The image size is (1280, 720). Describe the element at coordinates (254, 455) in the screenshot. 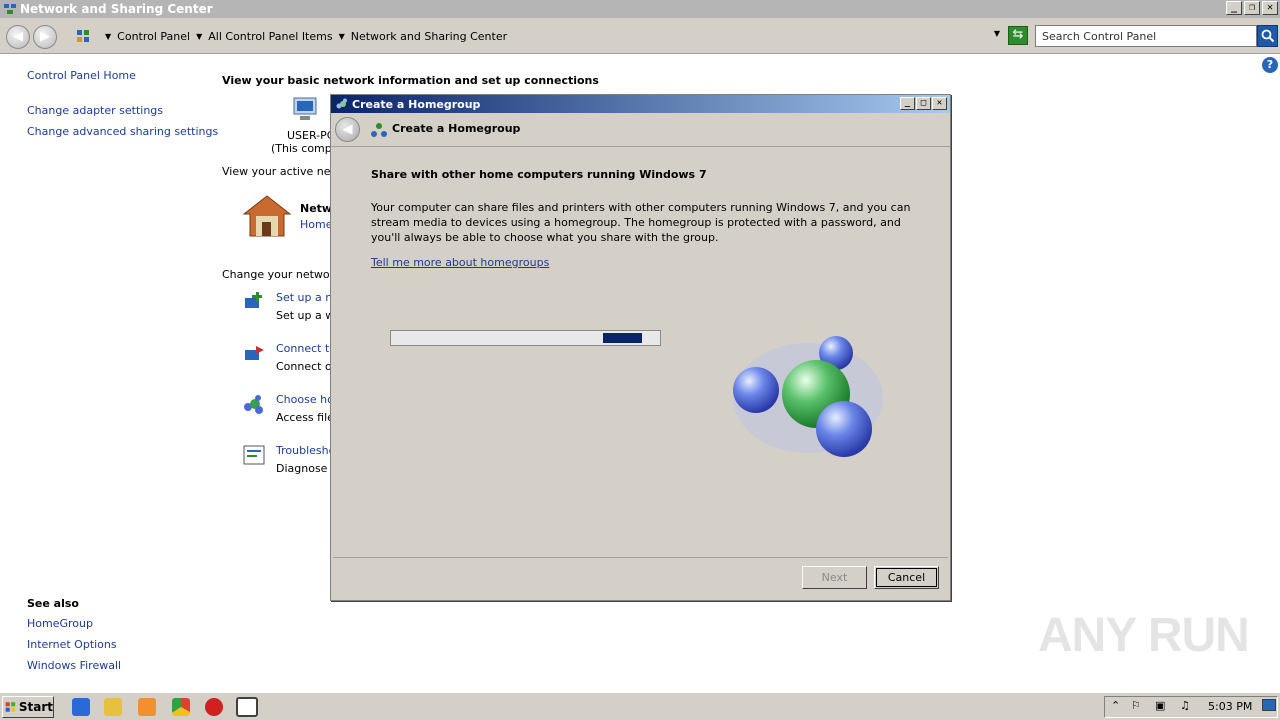

I see `troubleshoot-icon` at that location.